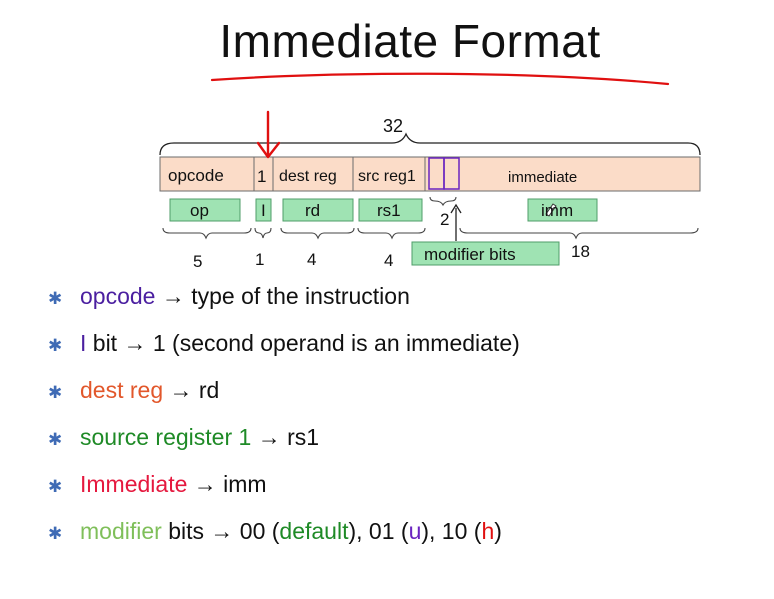  I want to click on brace-i, so click(263, 233).